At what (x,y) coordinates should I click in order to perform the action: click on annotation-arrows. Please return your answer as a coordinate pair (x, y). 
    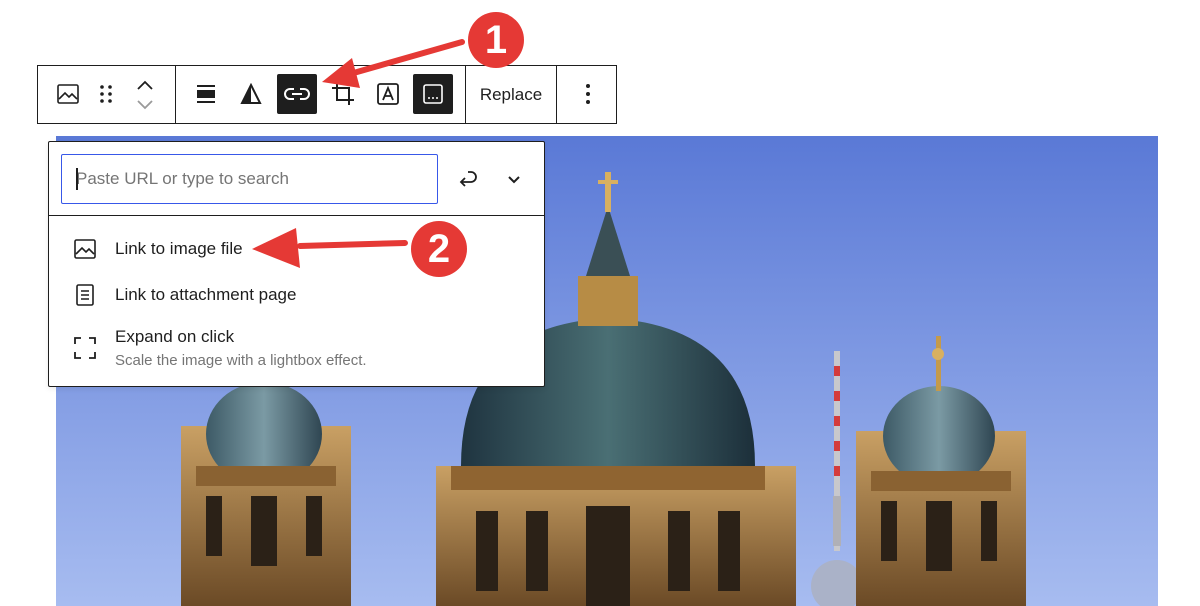
    Looking at the image, I should click on (358, 153).